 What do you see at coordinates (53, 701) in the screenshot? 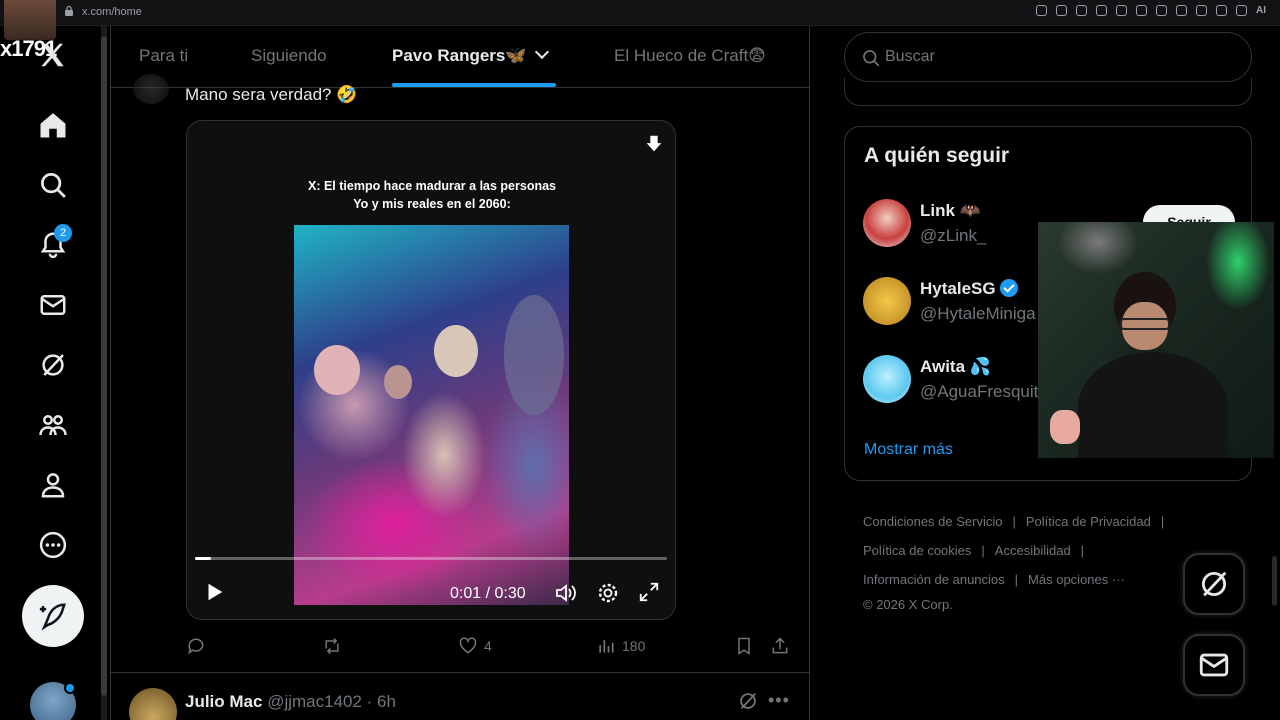
I see `account-avatar` at bounding box center [53, 701].